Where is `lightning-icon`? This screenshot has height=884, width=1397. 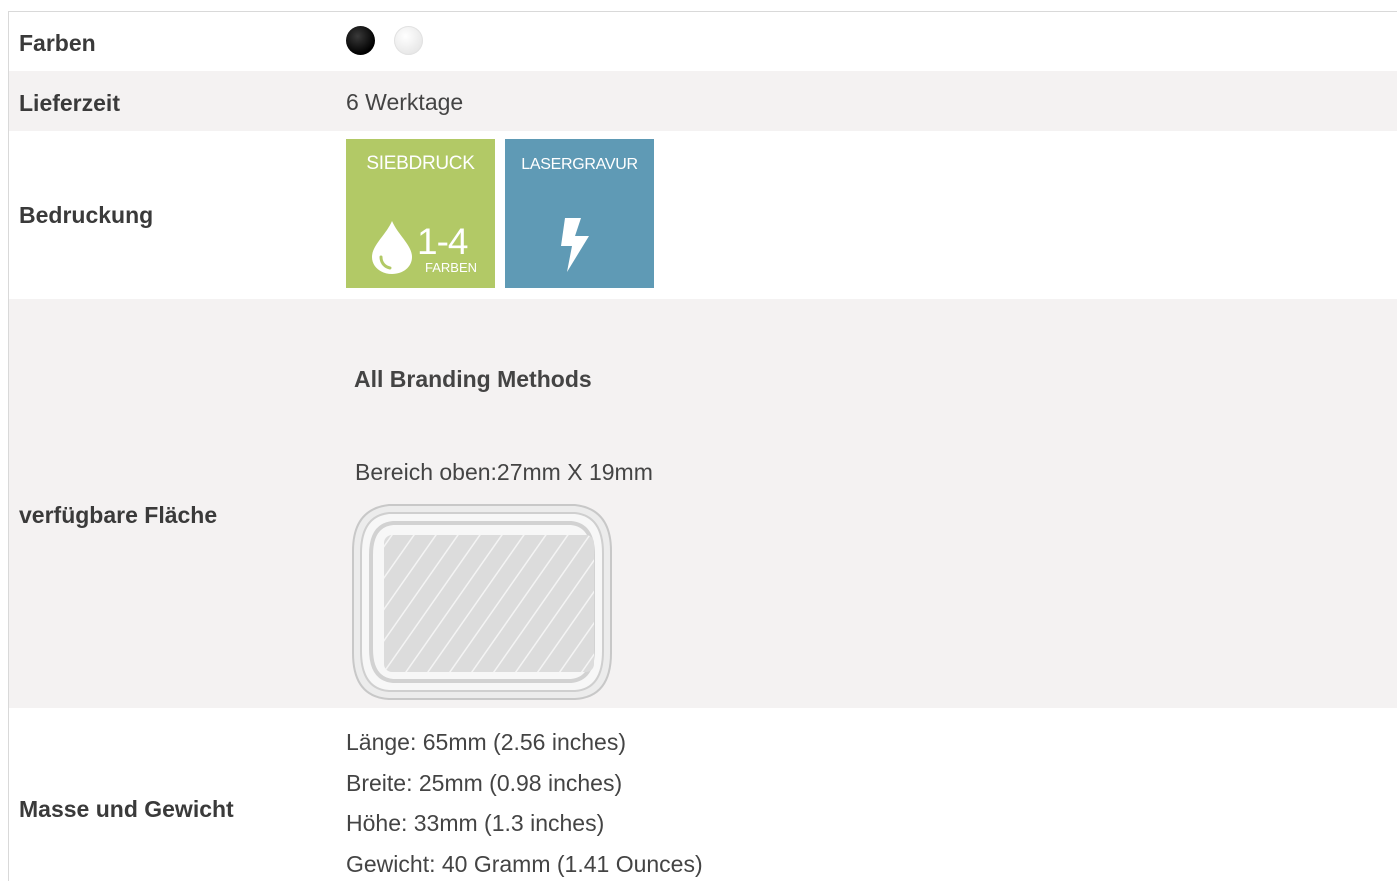 lightning-icon is located at coordinates (576, 244).